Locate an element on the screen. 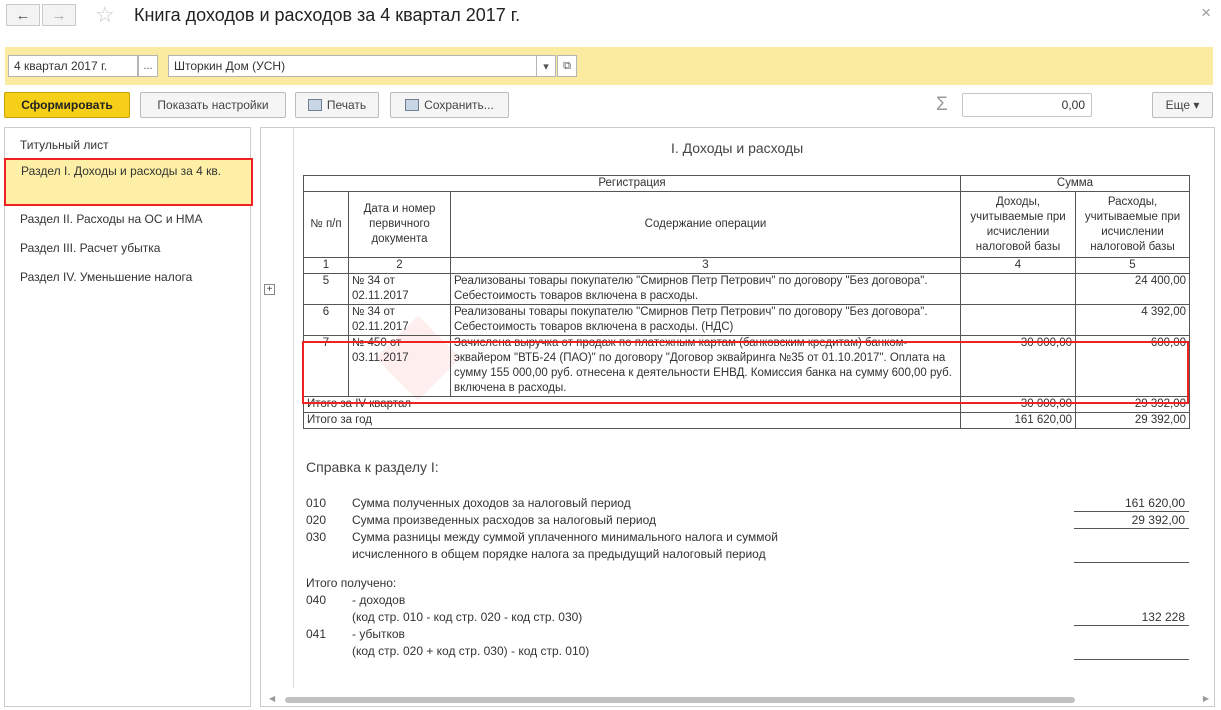 The image size is (1221, 710). sigma-icon: Σ is located at coordinates (942, 104).